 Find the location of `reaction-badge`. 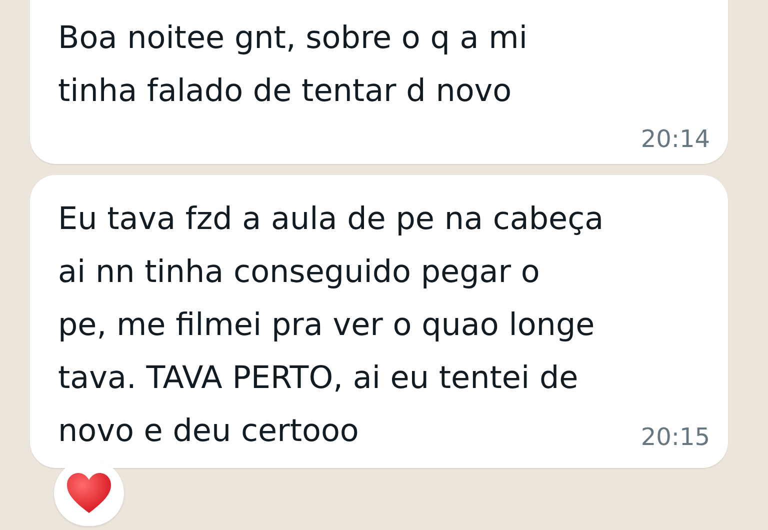

reaction-badge is located at coordinates (89, 493).